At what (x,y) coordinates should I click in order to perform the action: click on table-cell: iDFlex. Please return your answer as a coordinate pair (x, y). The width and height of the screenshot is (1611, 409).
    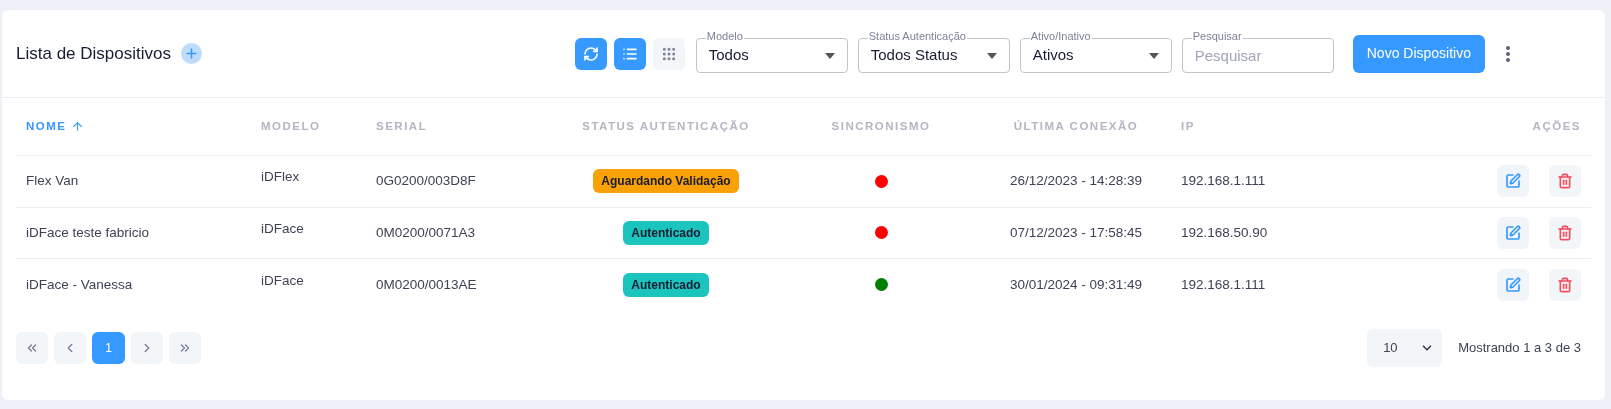
    Looking at the image, I should click on (280, 177).